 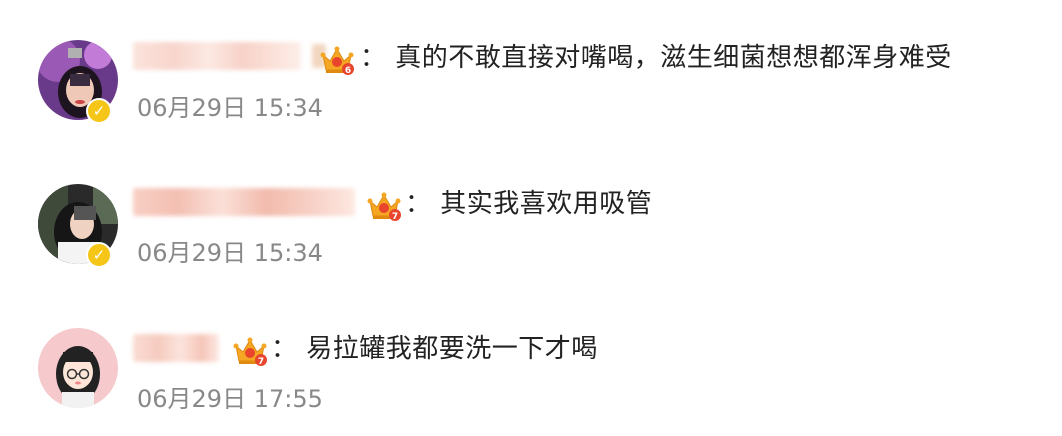 I want to click on avatar-image, so click(x=78, y=368).